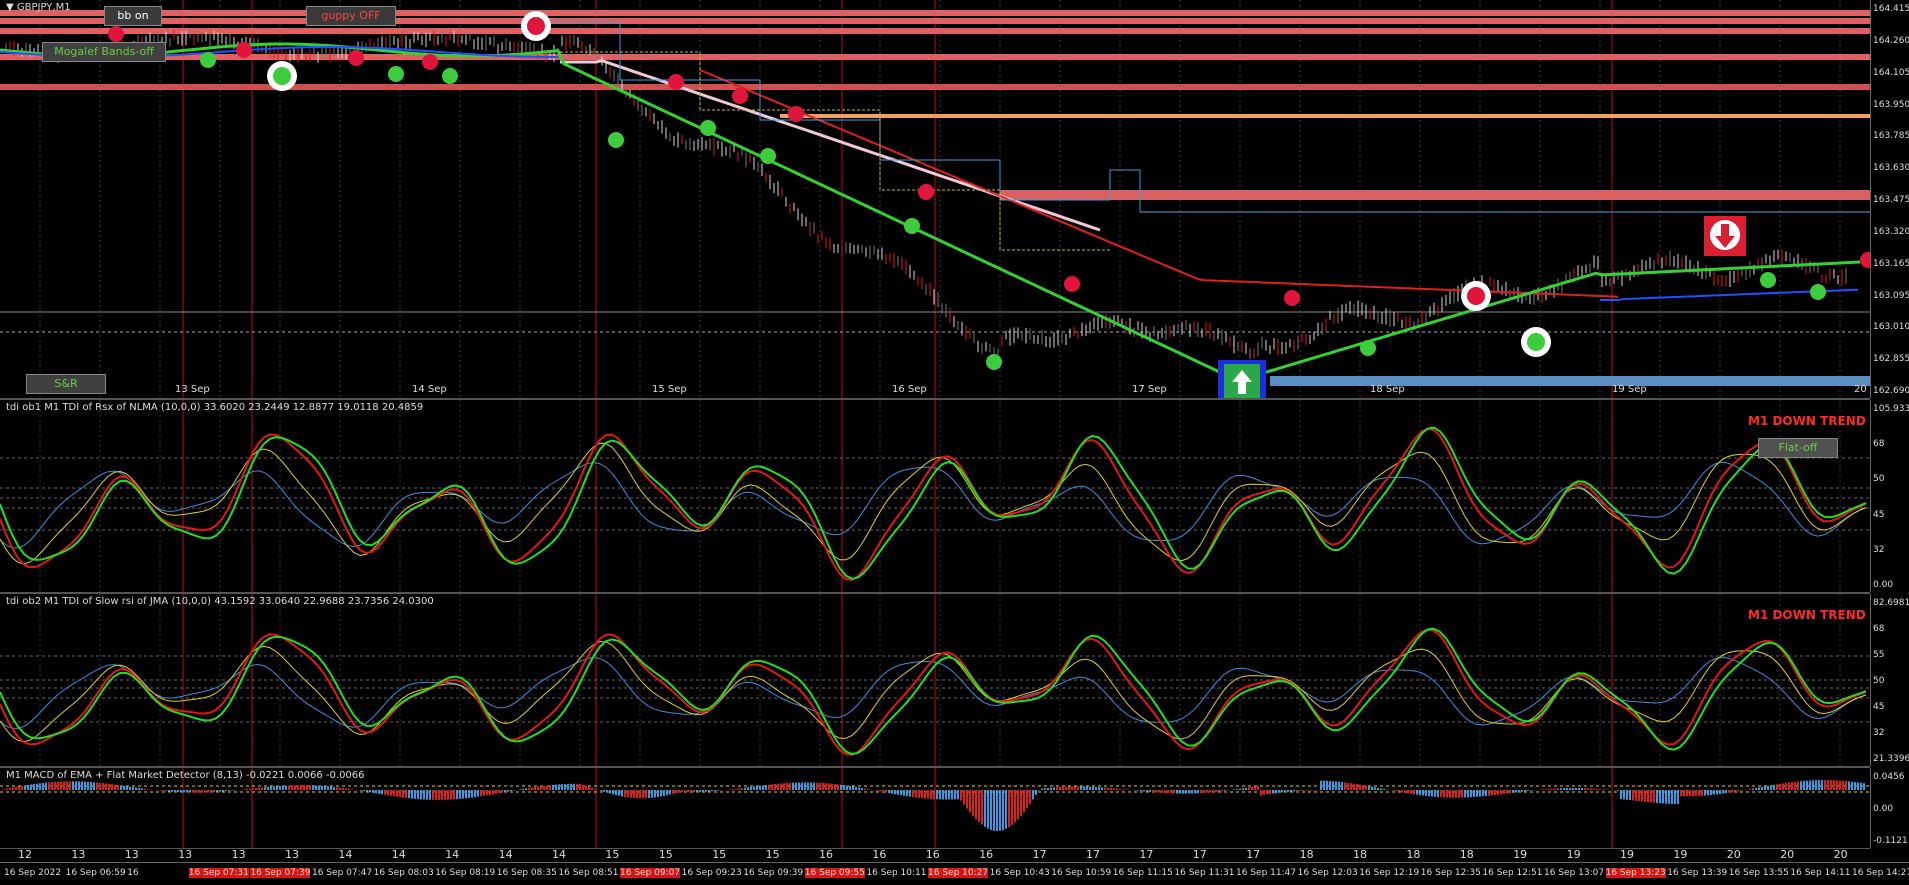 Image resolution: width=1909 pixels, height=885 pixels. Describe the element at coordinates (351, 16) in the screenshot. I see `guppy-toggle-button: guppy OFF` at that location.